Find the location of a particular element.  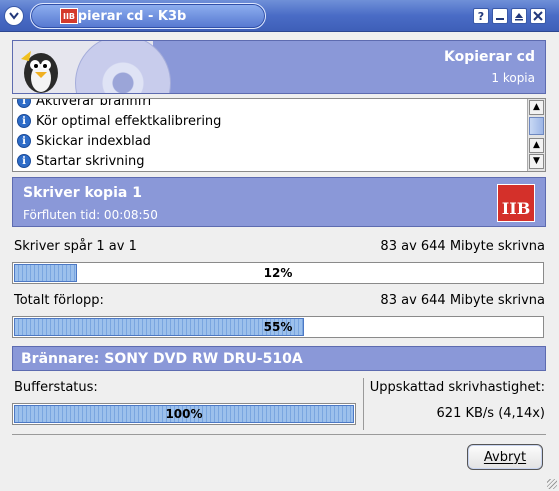

window-title: Kopierar cd - K3b is located at coordinates (123, 16).